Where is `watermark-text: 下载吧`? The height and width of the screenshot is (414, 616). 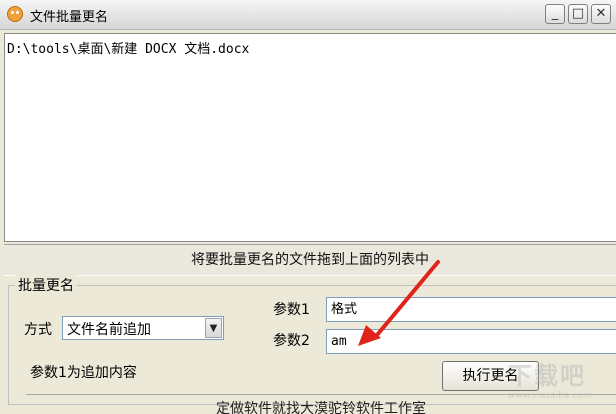 watermark-text: 下载吧 is located at coordinates (547, 376).